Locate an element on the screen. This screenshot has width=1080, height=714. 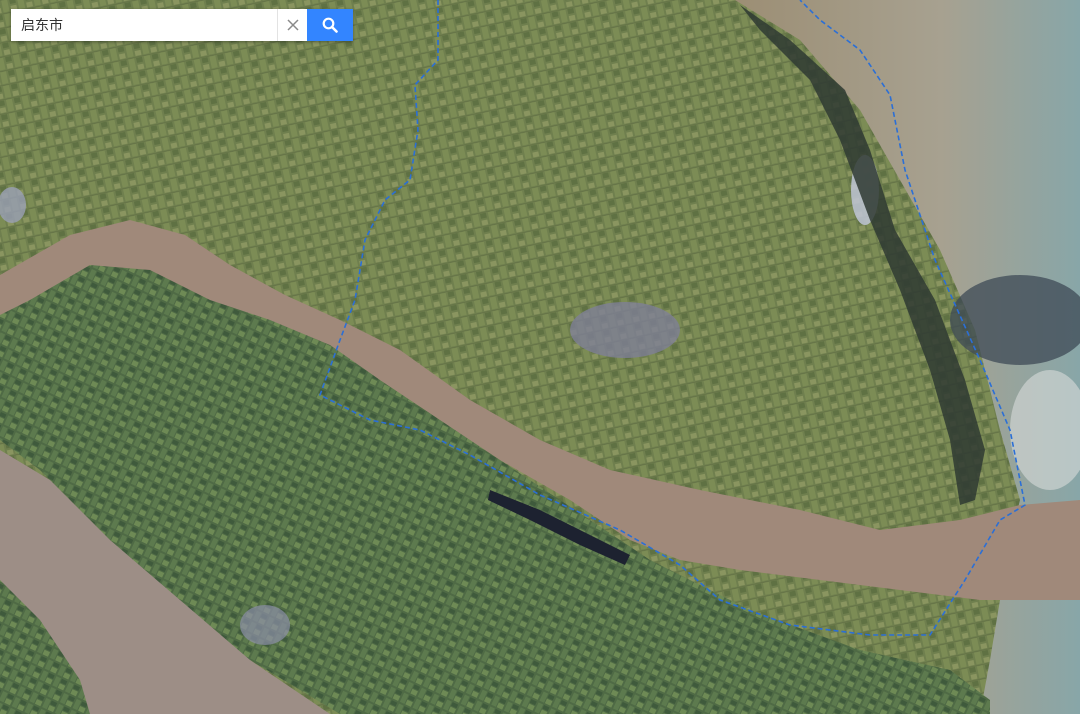
search-bar is located at coordinates (182, 25).